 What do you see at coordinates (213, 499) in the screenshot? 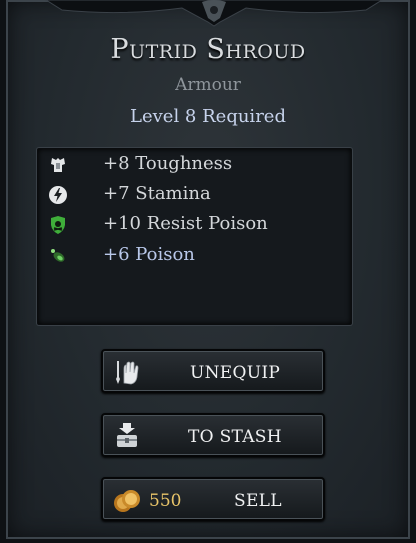
I see `sell-button: 550 SELL` at bounding box center [213, 499].